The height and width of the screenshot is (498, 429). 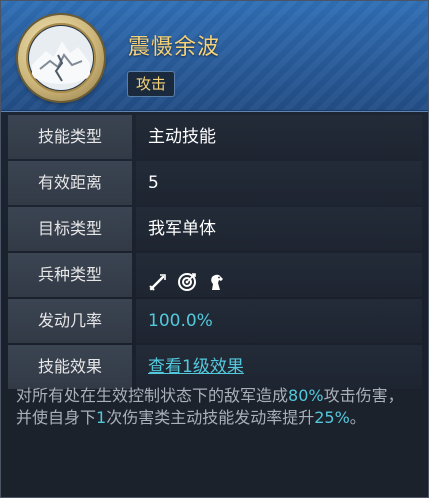 I want to click on desc-highlight: 1, so click(x=101, y=417).